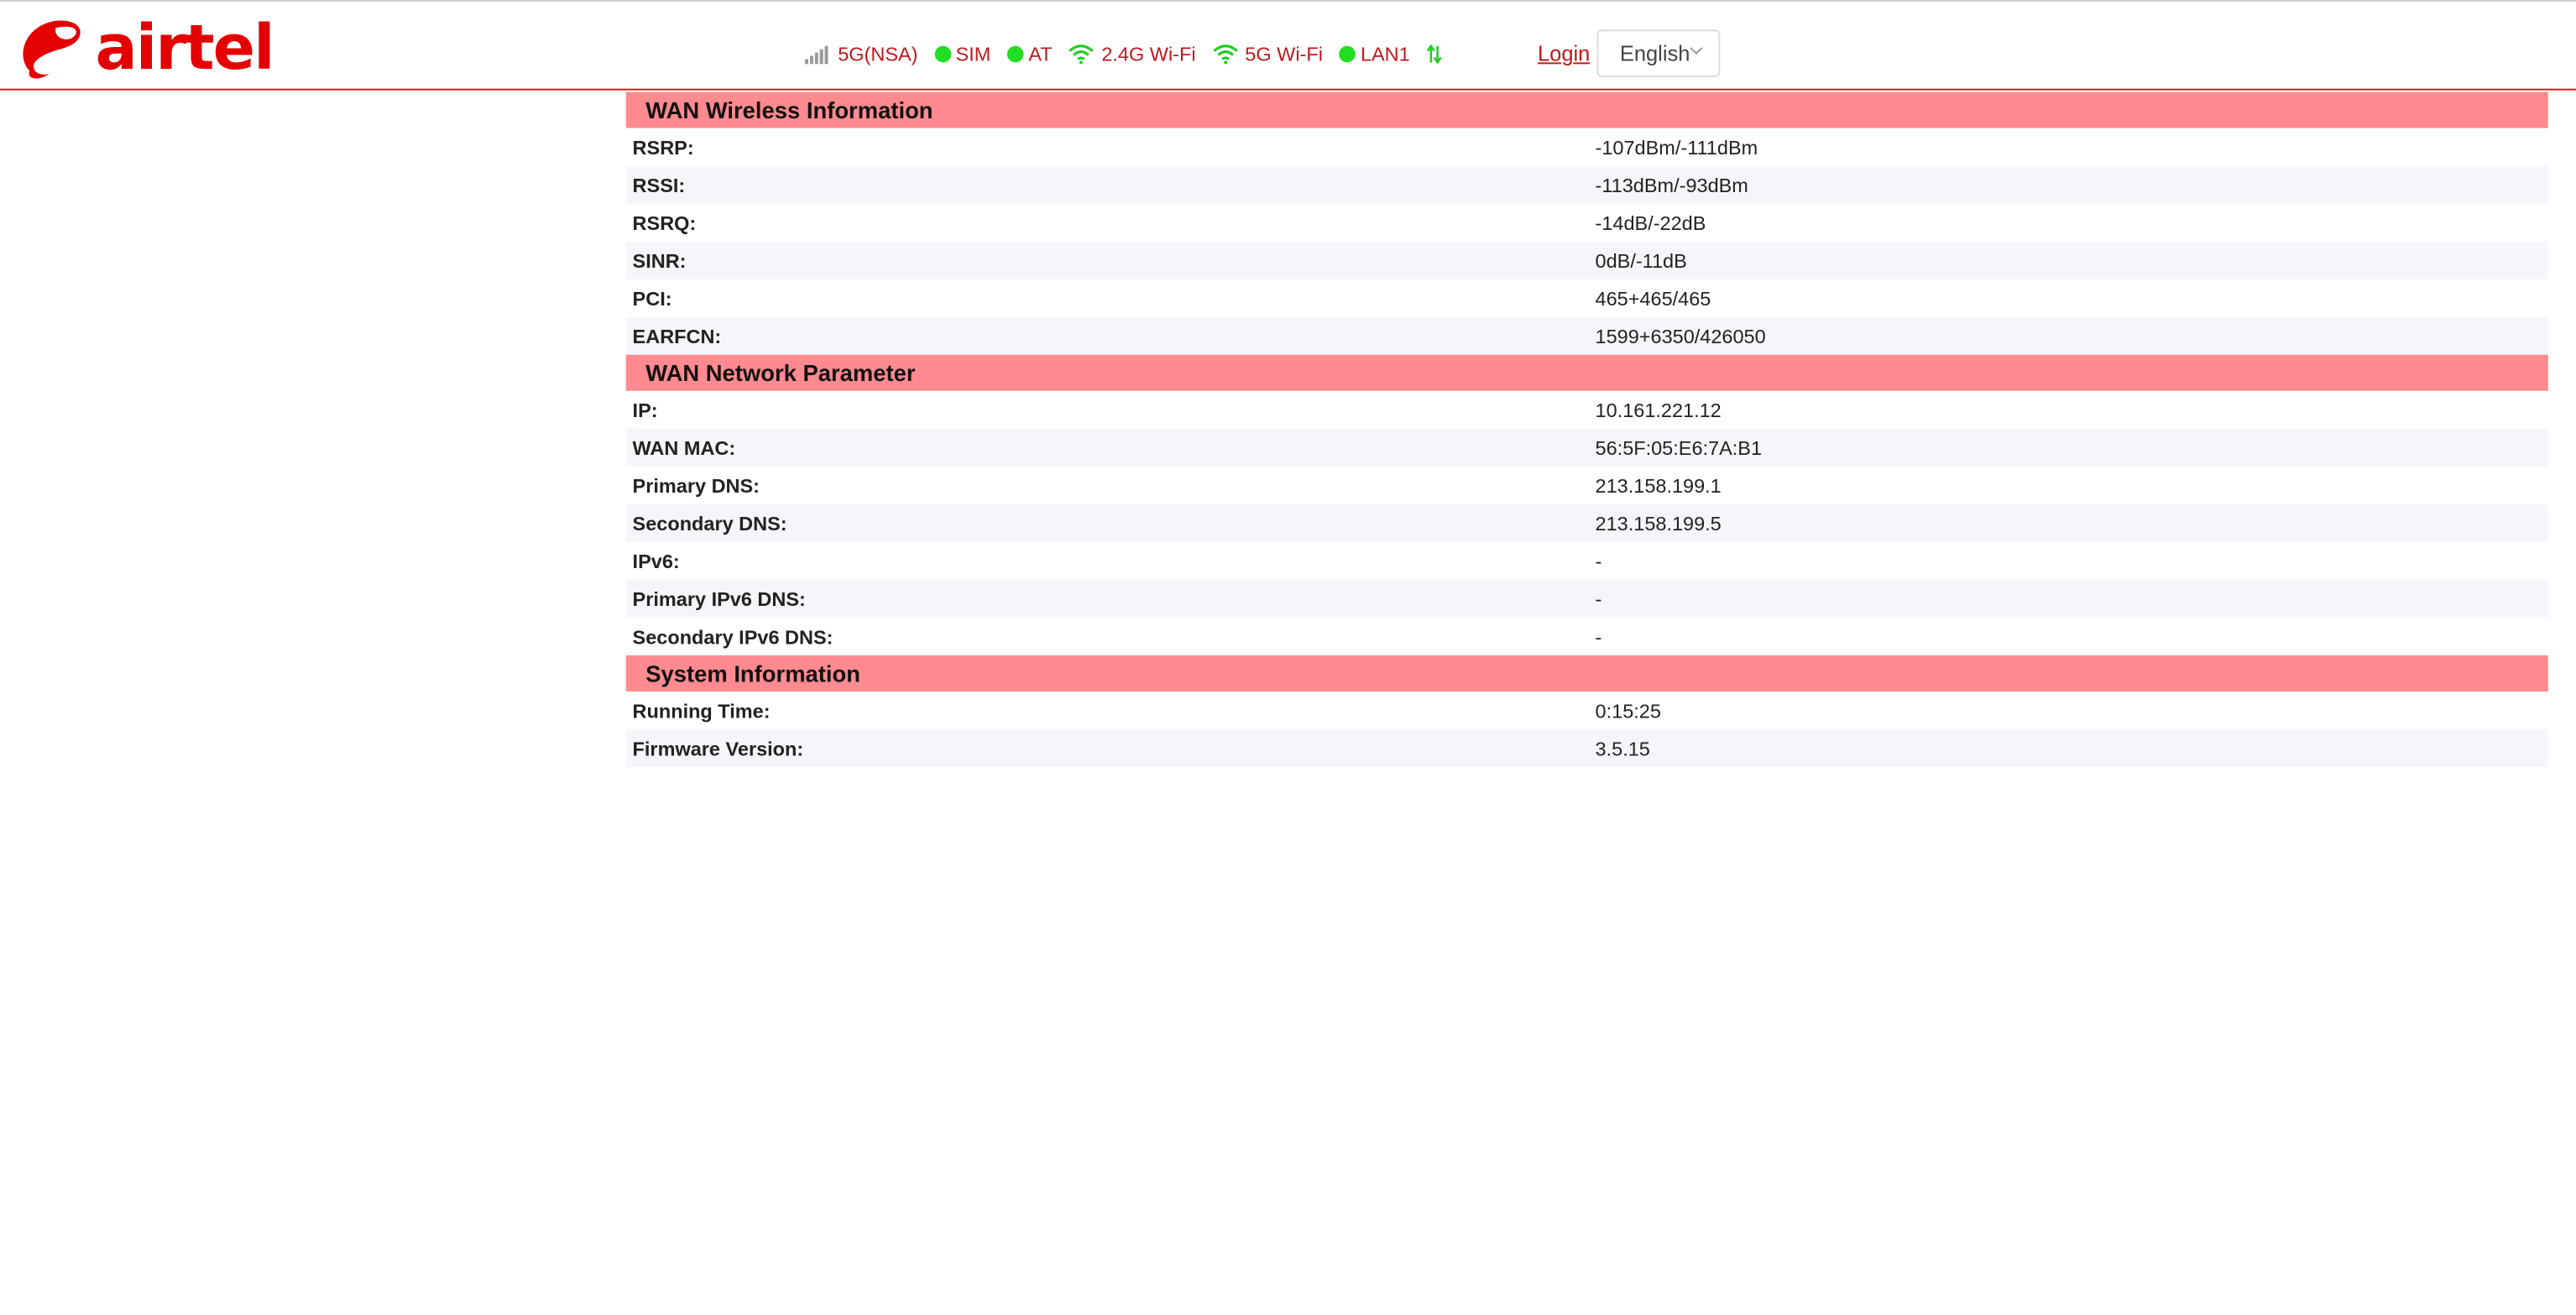 The width and height of the screenshot is (2576, 1315). I want to click on row-value: 213.158.199.5, so click(1658, 523).